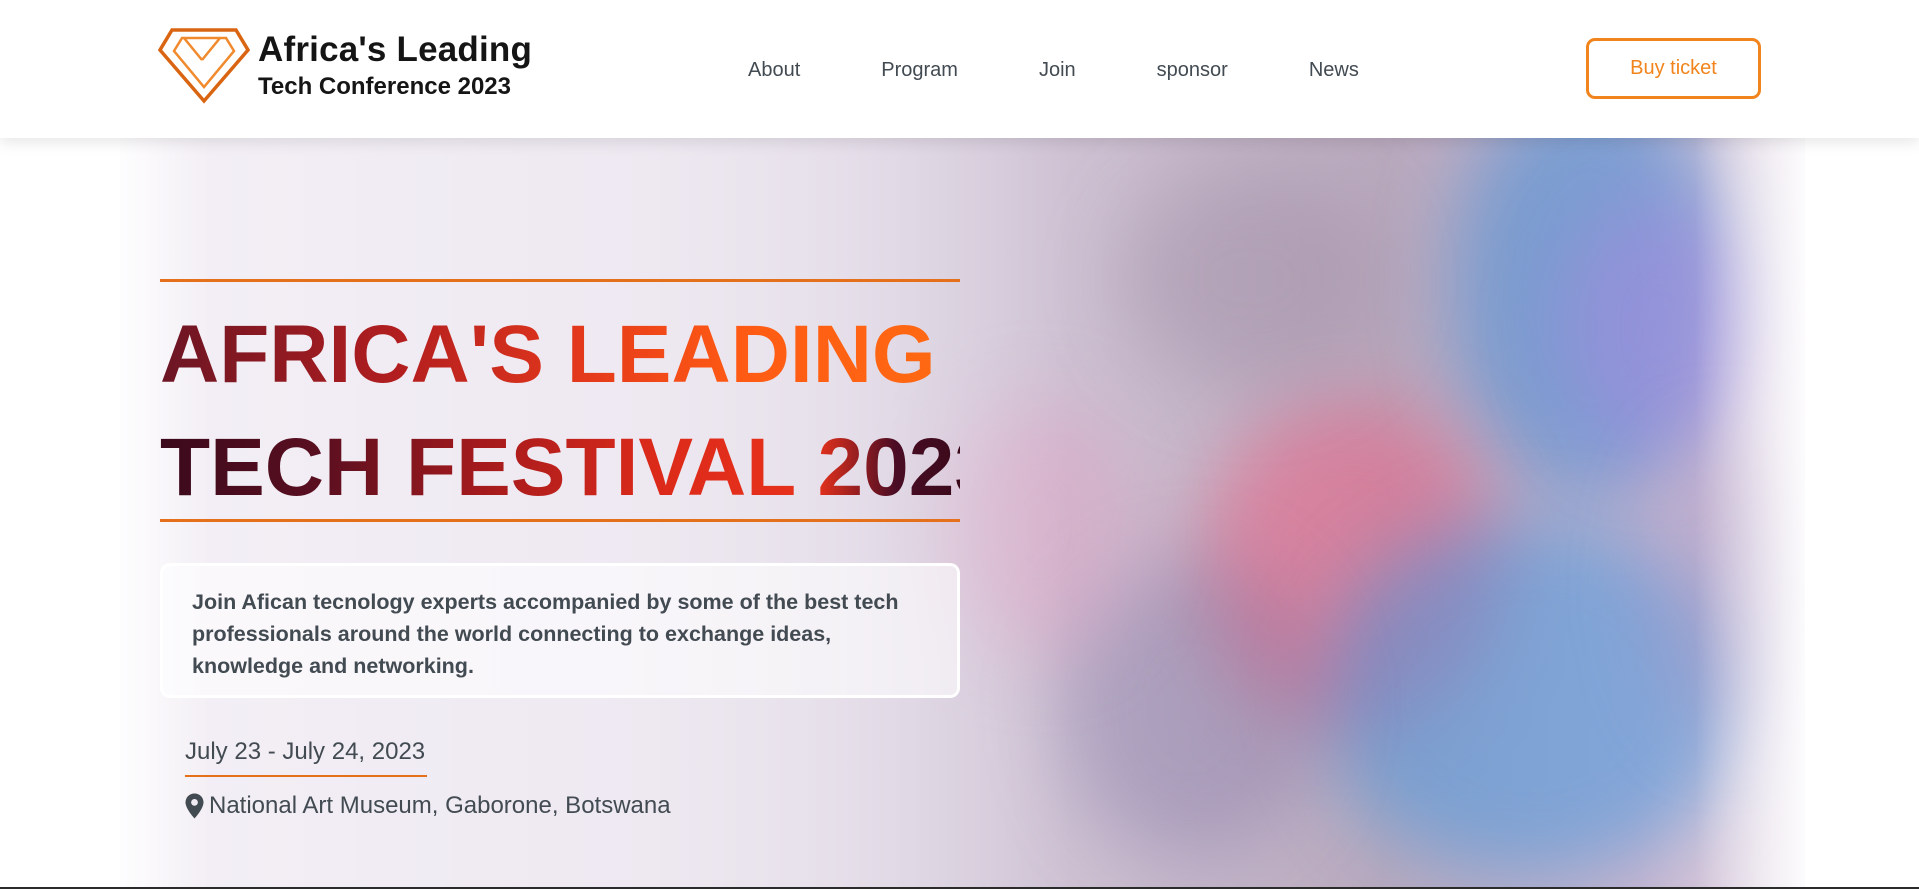 Image resolution: width=1919 pixels, height=889 pixels. What do you see at coordinates (1334, 70) in the screenshot?
I see `nav-item-news: News` at bounding box center [1334, 70].